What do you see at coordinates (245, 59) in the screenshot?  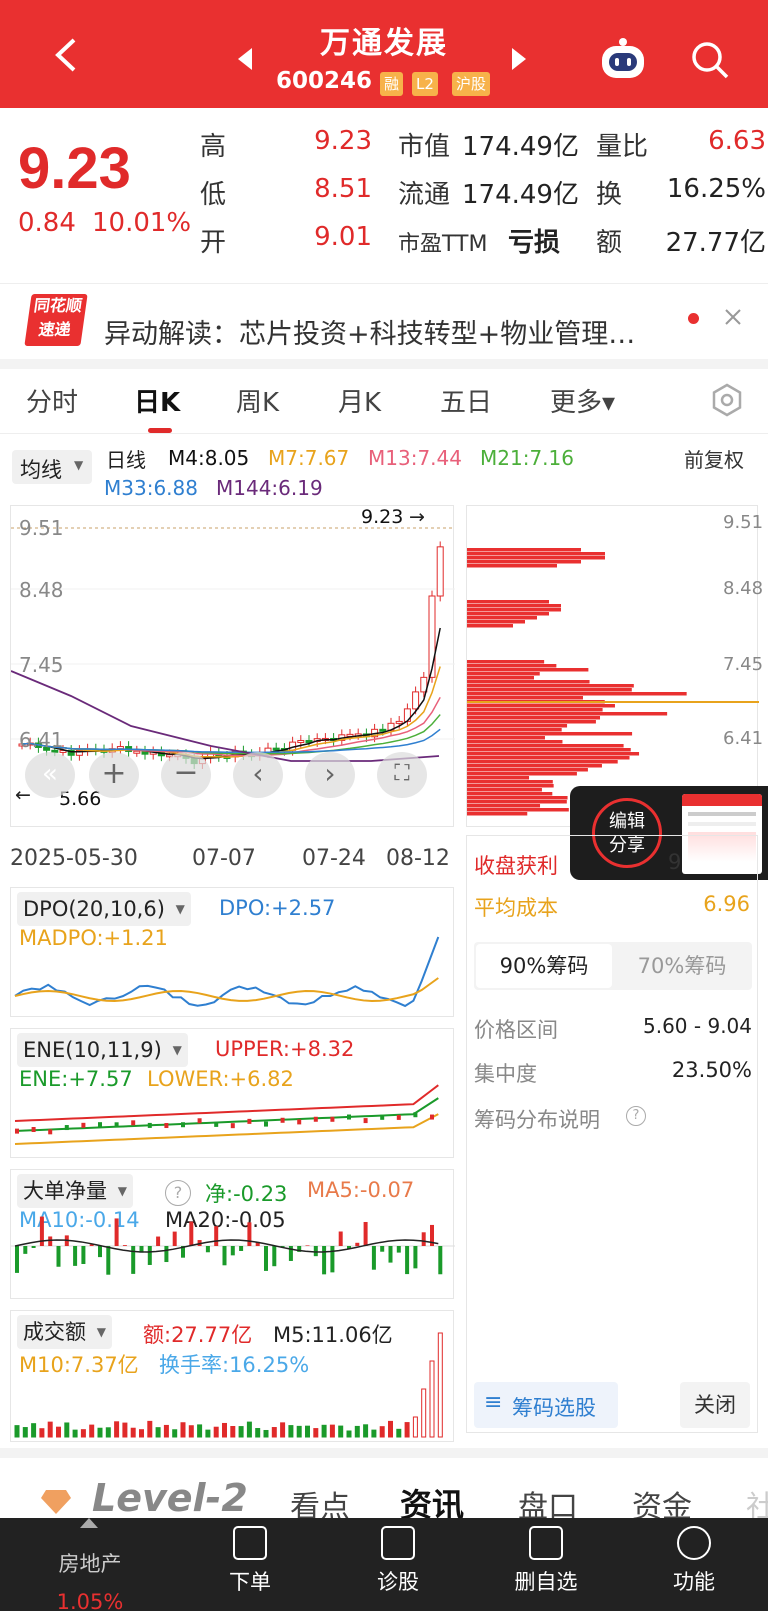 I see `prev-stock-icon` at bounding box center [245, 59].